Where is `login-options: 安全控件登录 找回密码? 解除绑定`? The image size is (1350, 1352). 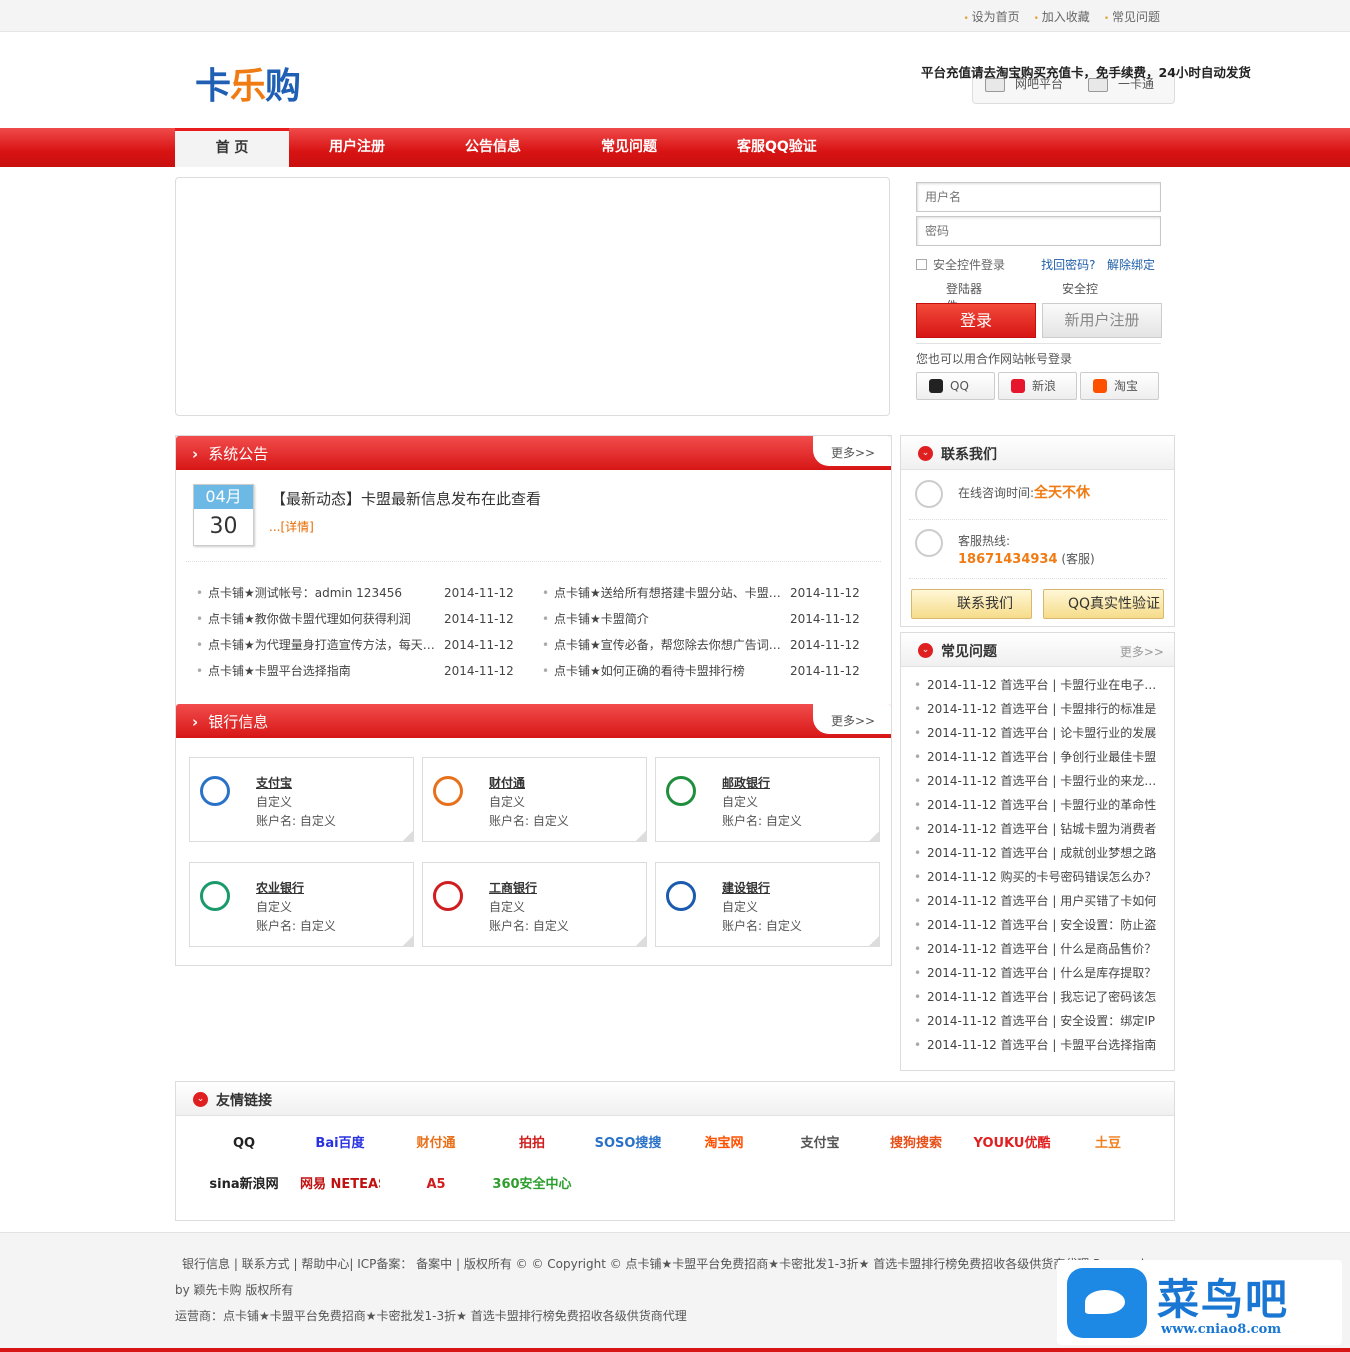
login-options: 安全控件登录 找回密码? 解除绑定 is located at coordinates (1038, 264).